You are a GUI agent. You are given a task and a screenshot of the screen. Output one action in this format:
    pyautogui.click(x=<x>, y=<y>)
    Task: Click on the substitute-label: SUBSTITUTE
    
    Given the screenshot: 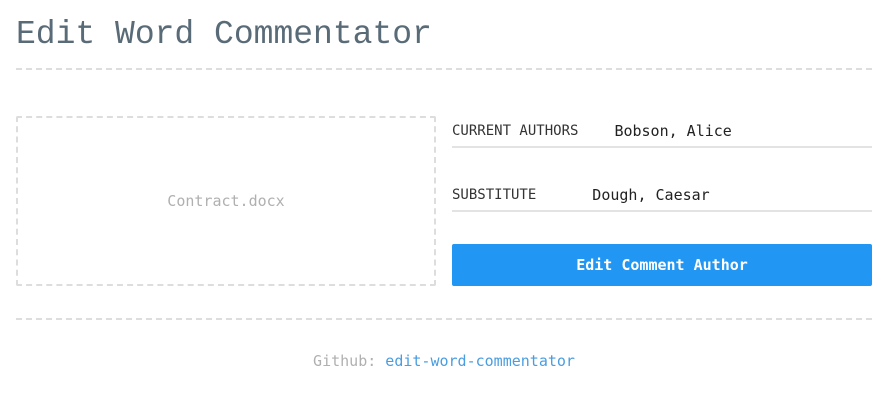 What is the action you would take?
    pyautogui.click(x=494, y=195)
    